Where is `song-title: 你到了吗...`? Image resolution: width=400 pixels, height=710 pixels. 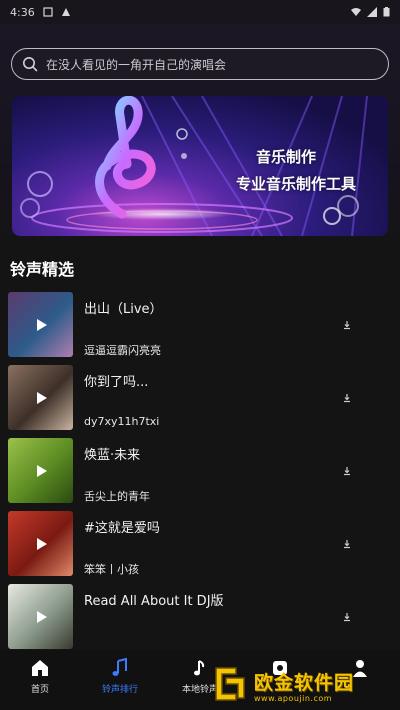
song-title: 你到了吗... is located at coordinates (116, 382).